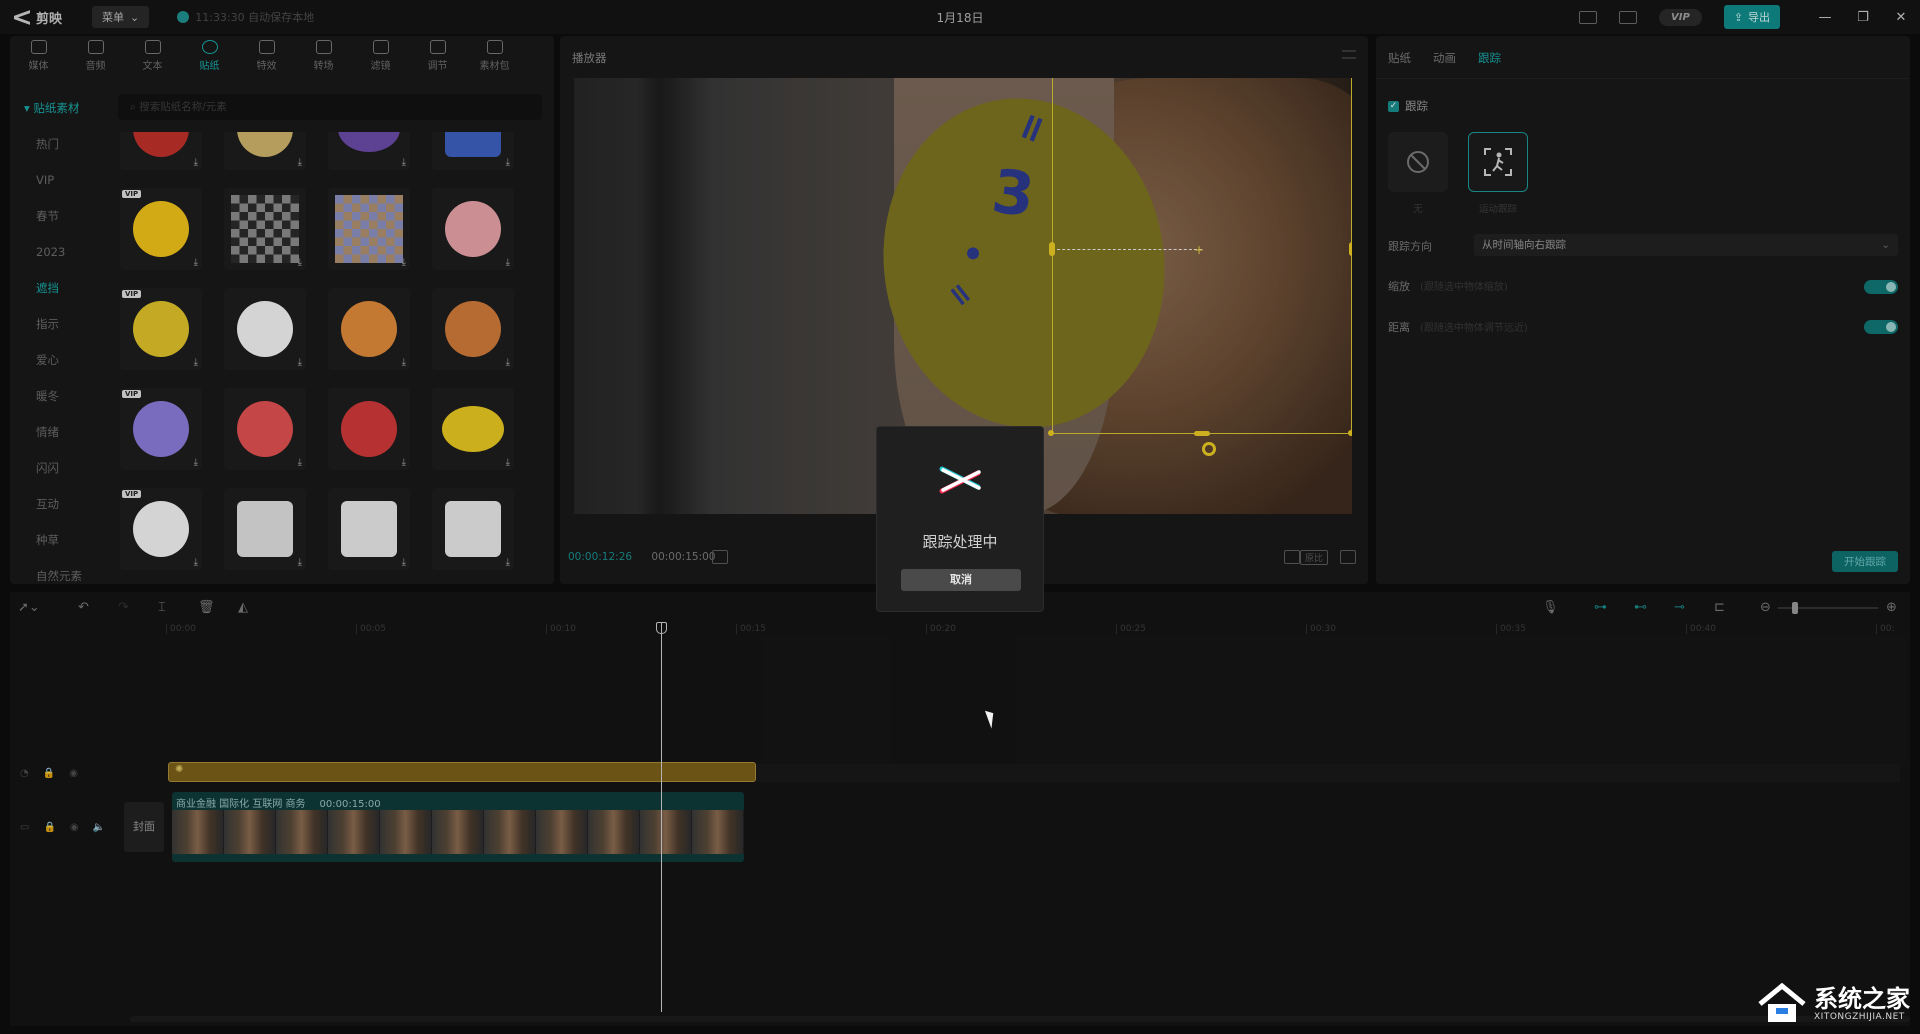 Image resolution: width=1920 pixels, height=1034 pixels. What do you see at coordinates (960, 480) in the screenshot?
I see `capcut-logo-icon` at bounding box center [960, 480].